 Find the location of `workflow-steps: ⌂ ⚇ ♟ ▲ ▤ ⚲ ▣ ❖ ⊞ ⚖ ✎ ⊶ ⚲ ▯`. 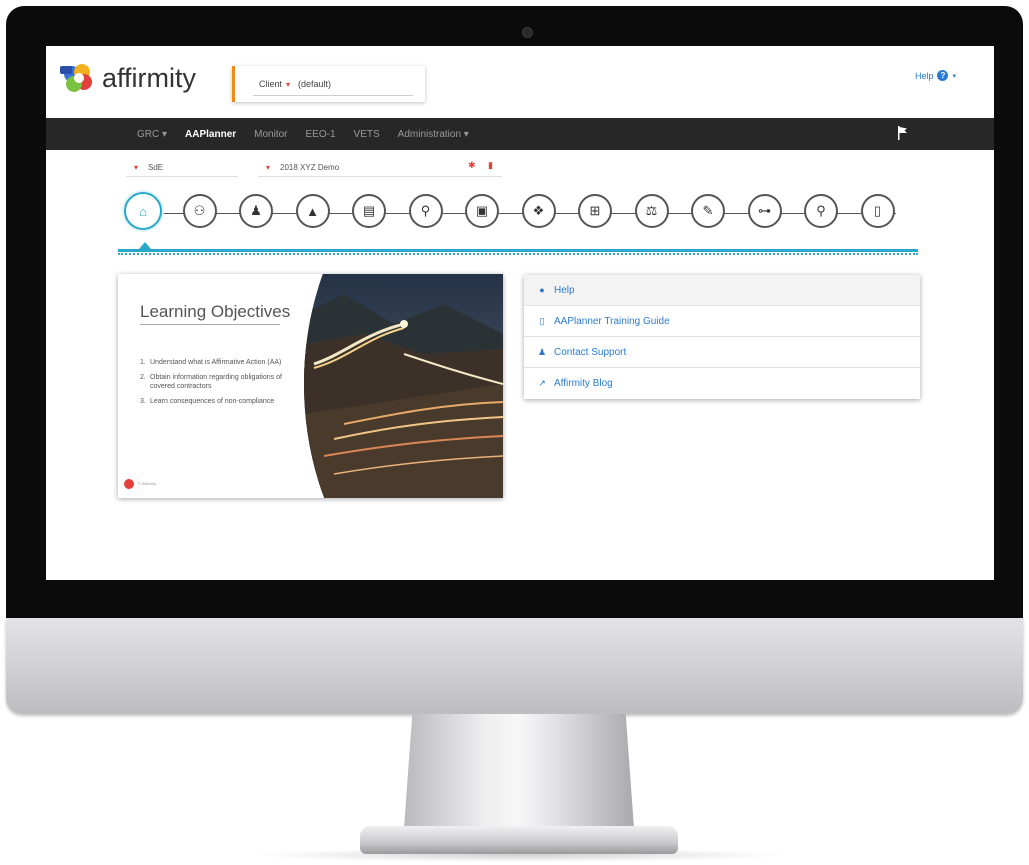

workflow-steps: ⌂ ⚇ ♟ ▲ ▤ ⚲ ▣ ❖ ⊞ ⚖ ✎ ⊶ ⚲ ▯ is located at coordinates (520, 213).